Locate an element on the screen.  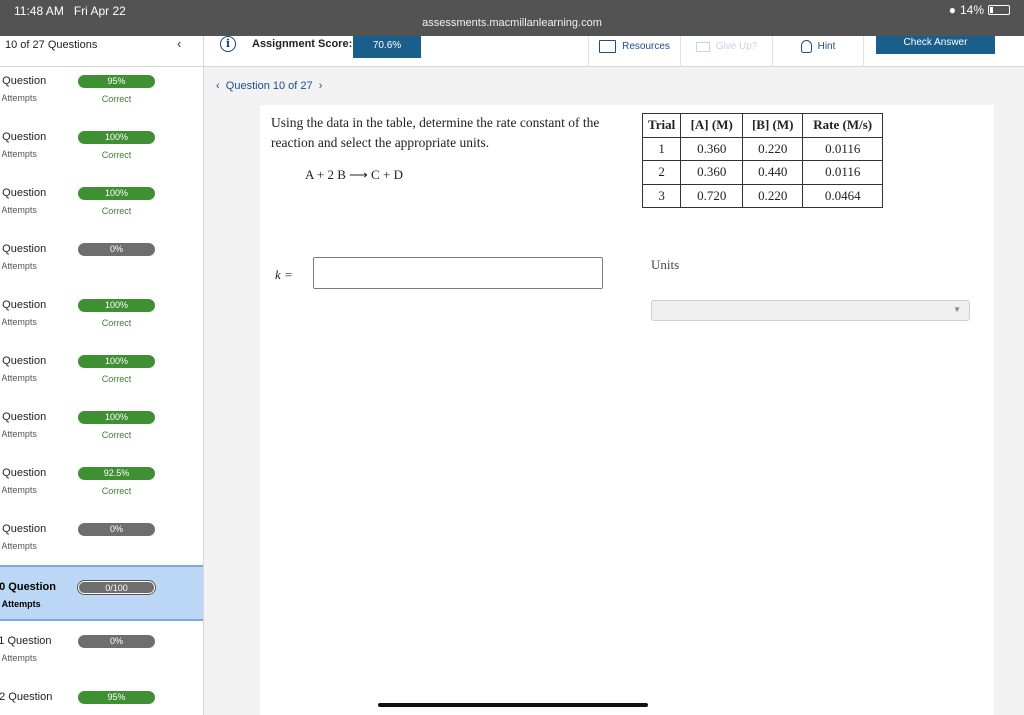
sidebar-question-item: 2 Question ∞ Attempts 100% Correct is located at coordinates (101, 145).